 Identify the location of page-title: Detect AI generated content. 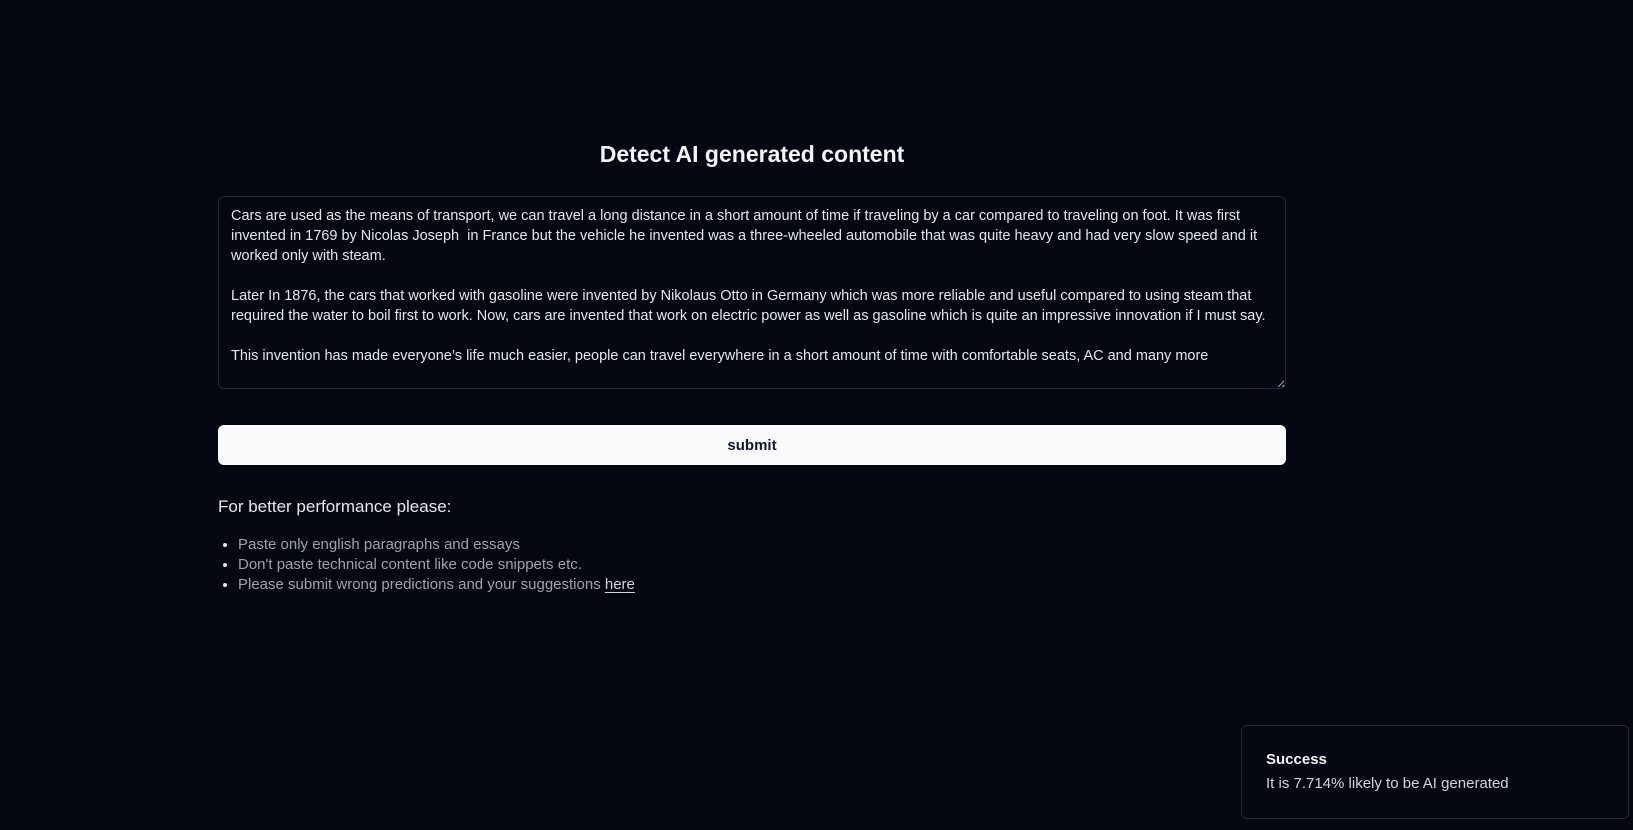
(752, 154).